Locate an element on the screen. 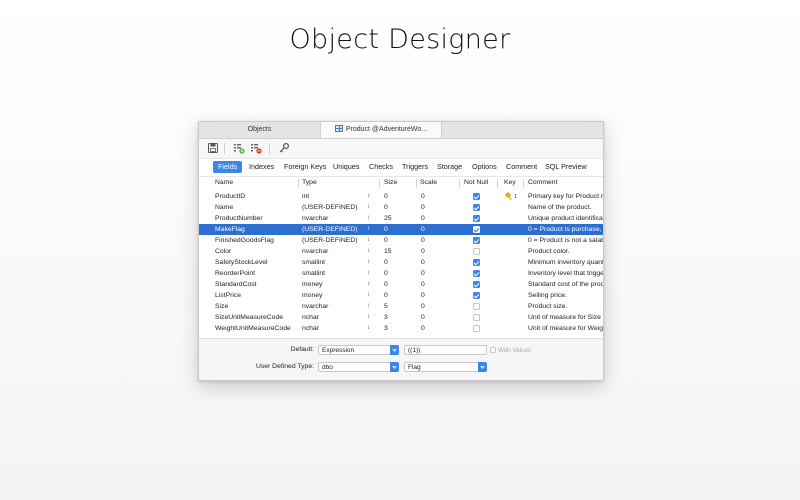 This screenshot has height=500, width=800. cell-name: MakeFlag is located at coordinates (256, 229).